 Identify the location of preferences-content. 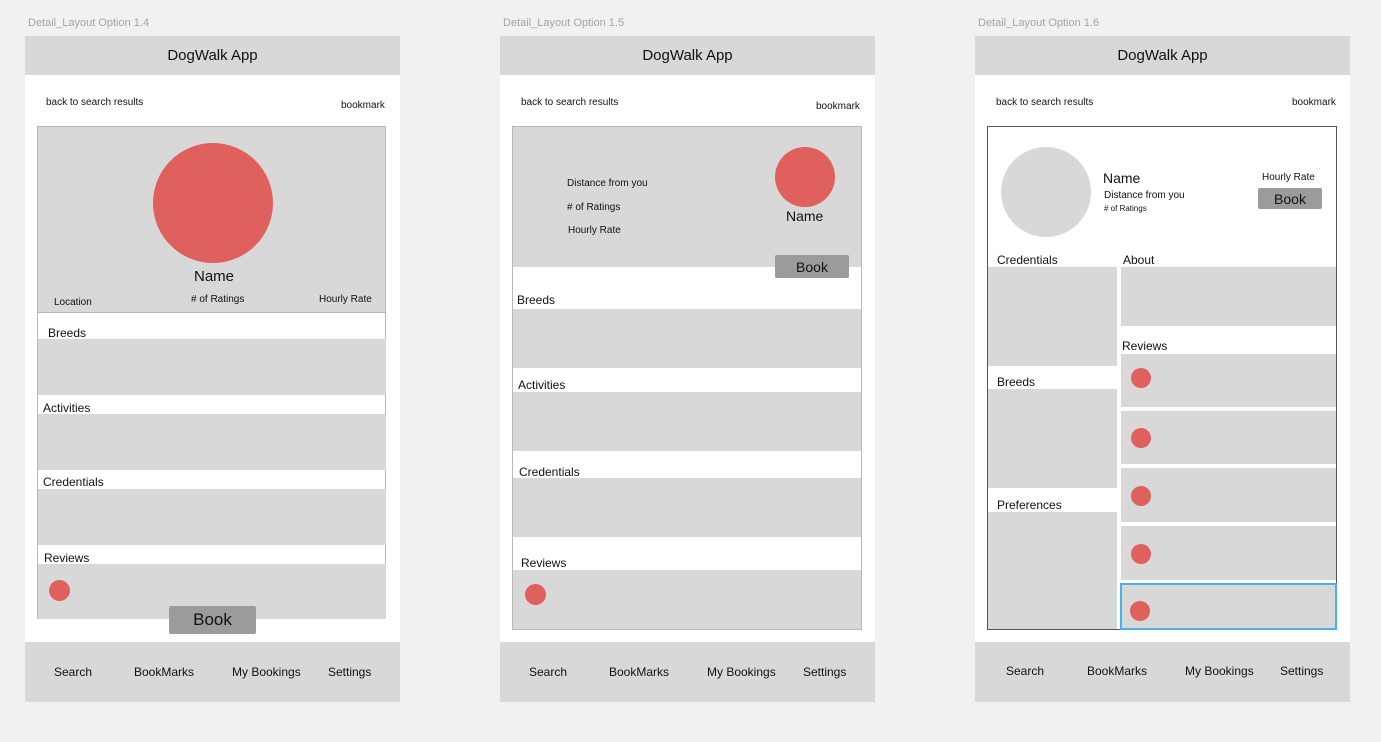
(1052, 570).